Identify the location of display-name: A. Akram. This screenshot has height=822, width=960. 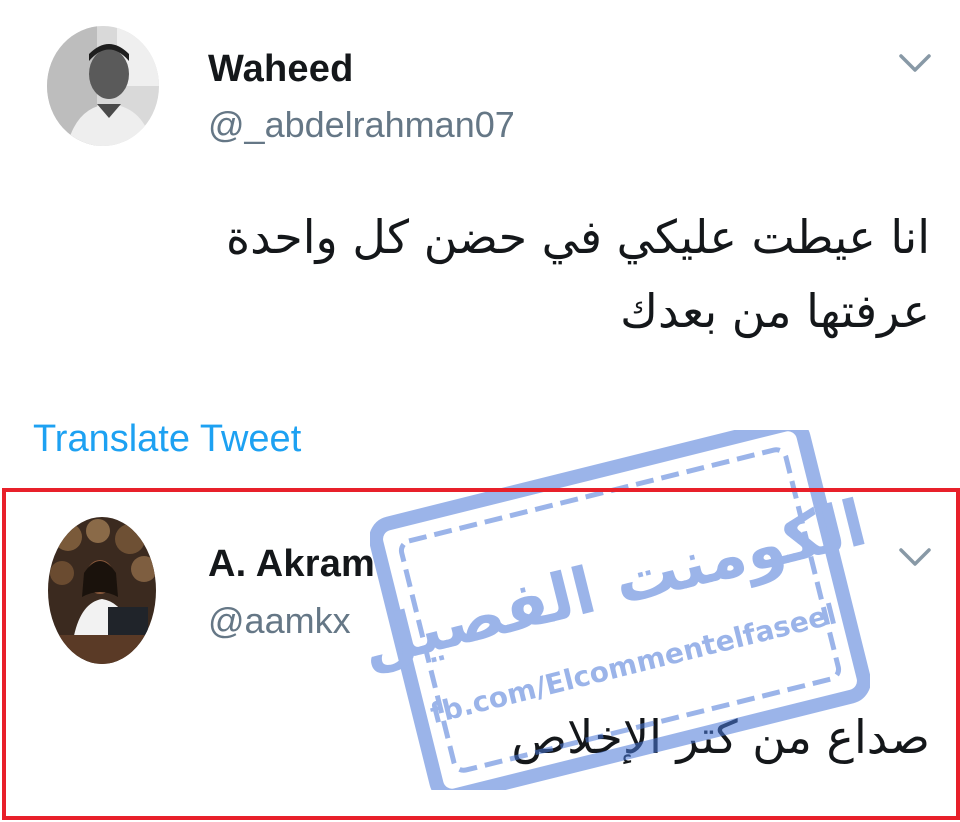
(291, 564).